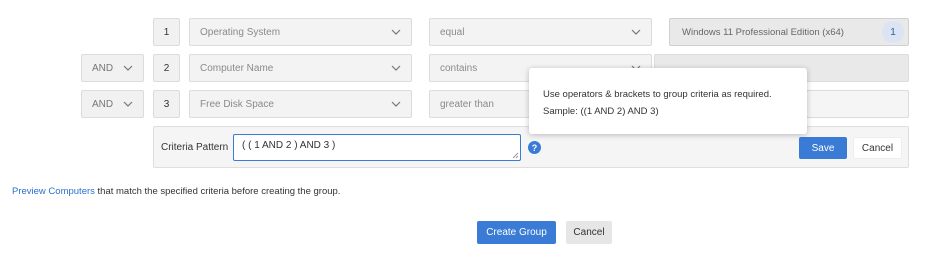 This screenshot has width=939, height=258. Describe the element at coordinates (237, 68) in the screenshot. I see `row-2-field-label: Computer Name` at that location.